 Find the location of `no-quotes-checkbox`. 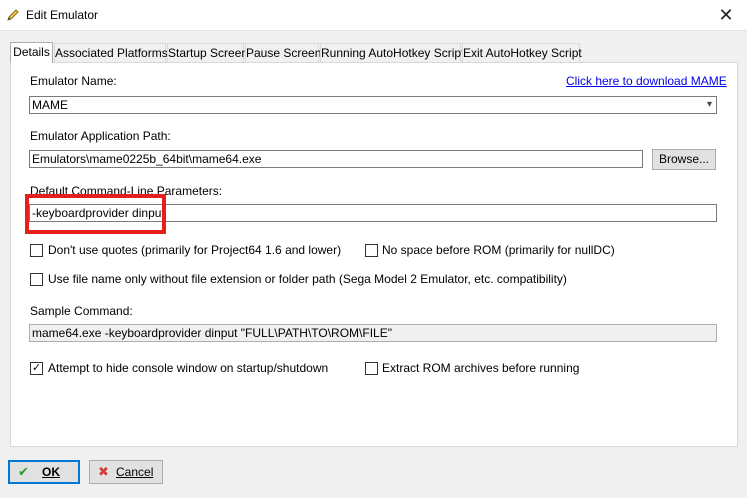

no-quotes-checkbox is located at coordinates (36, 250).